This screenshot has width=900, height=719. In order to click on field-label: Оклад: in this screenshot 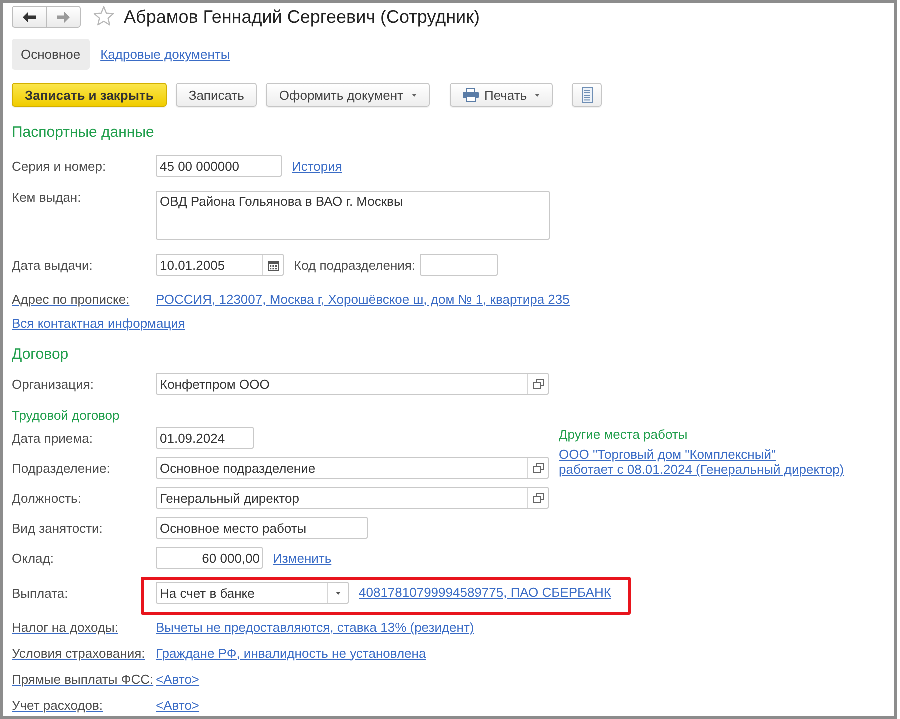, I will do `click(33, 558)`.